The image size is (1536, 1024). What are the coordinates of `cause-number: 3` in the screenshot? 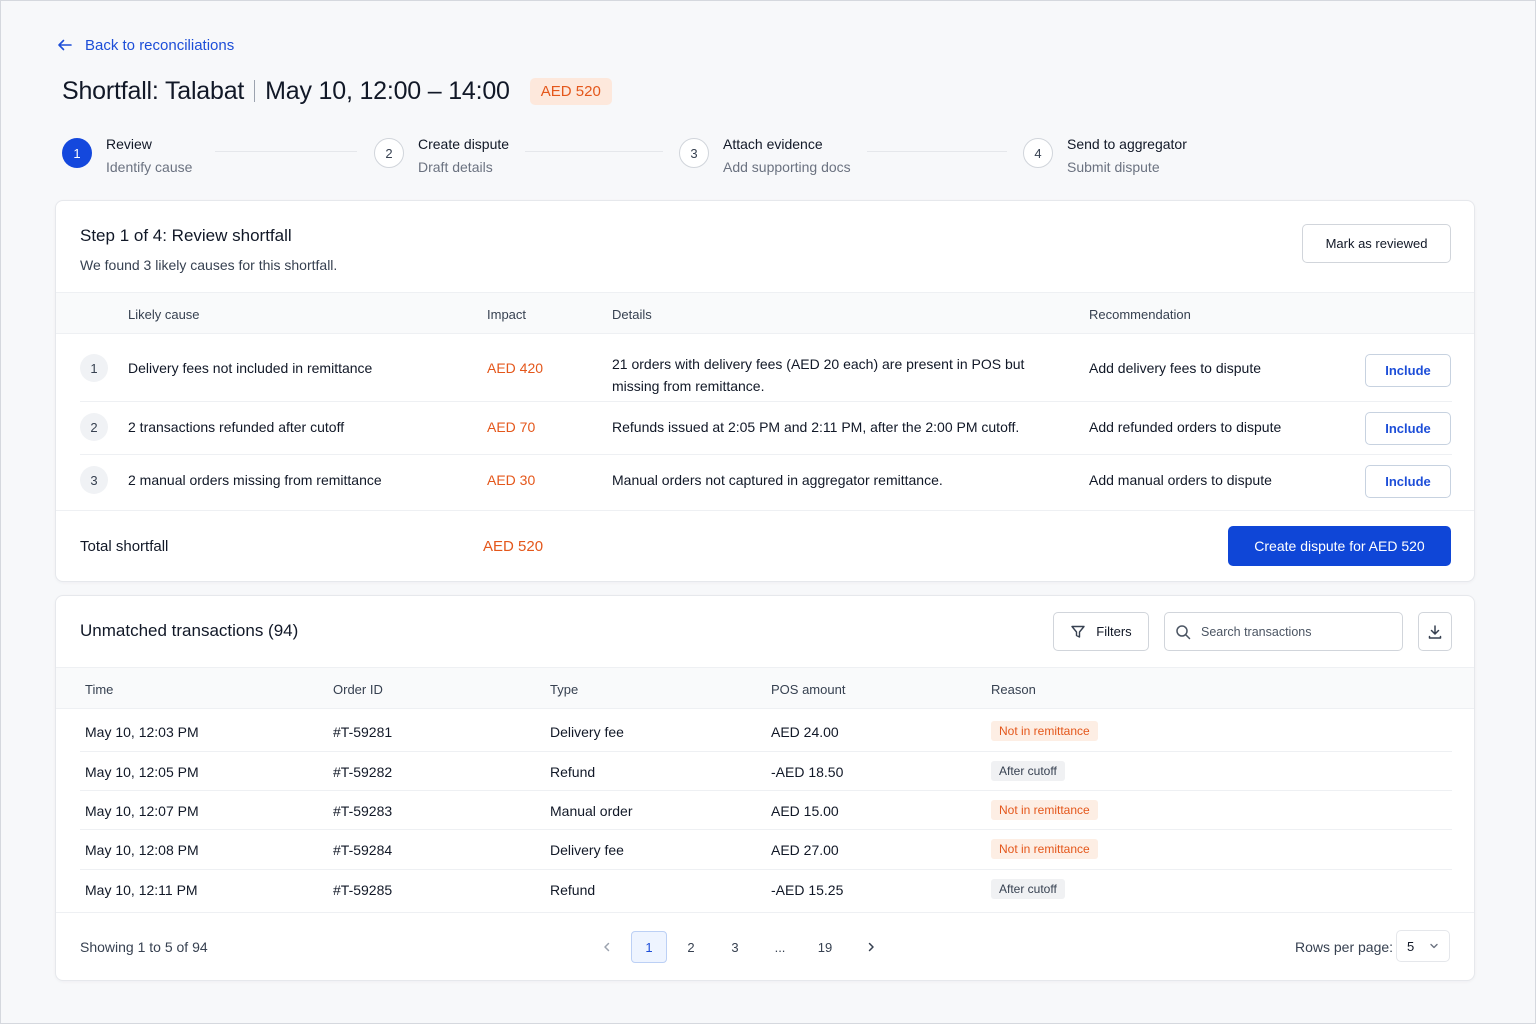 It's located at (94, 480).